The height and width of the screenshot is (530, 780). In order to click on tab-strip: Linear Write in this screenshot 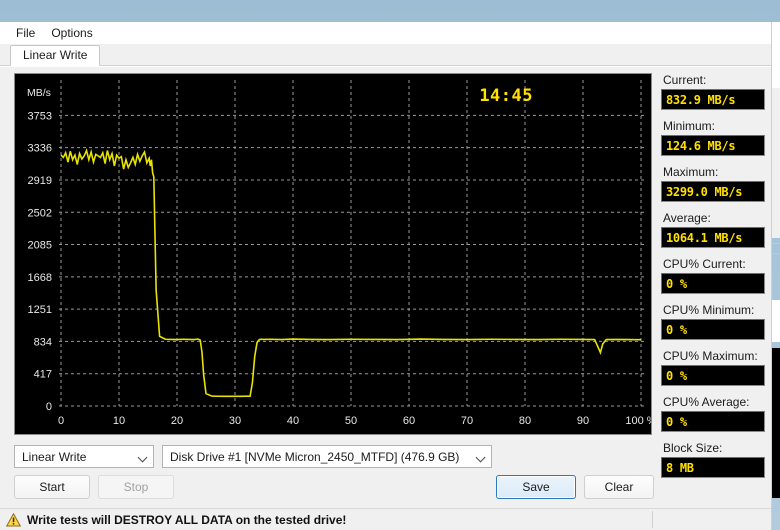, I will do `click(385, 55)`.